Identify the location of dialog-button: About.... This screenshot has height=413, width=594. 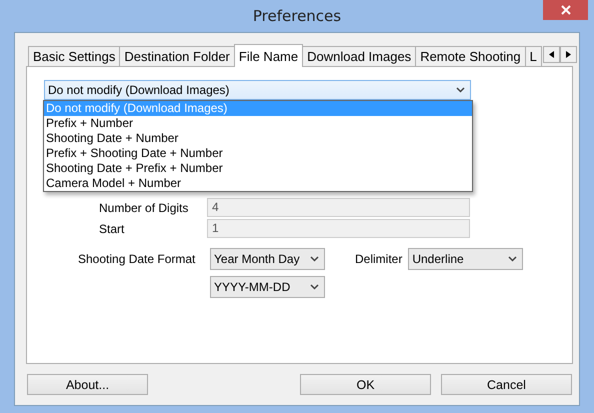
(87, 384).